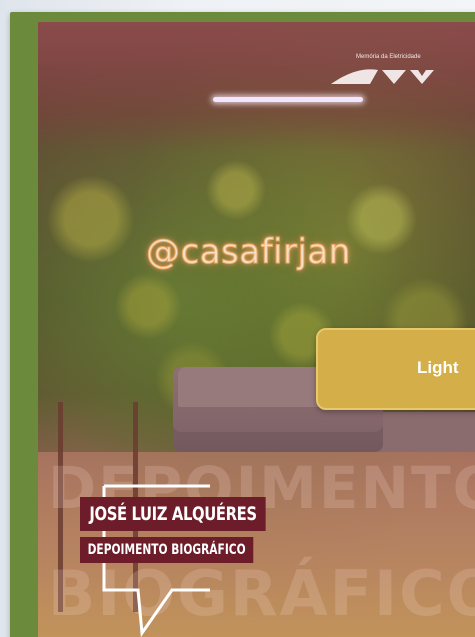 This screenshot has width=475, height=637. What do you see at coordinates (438, 367) in the screenshot?
I see `light-button-label: Light` at bounding box center [438, 367].